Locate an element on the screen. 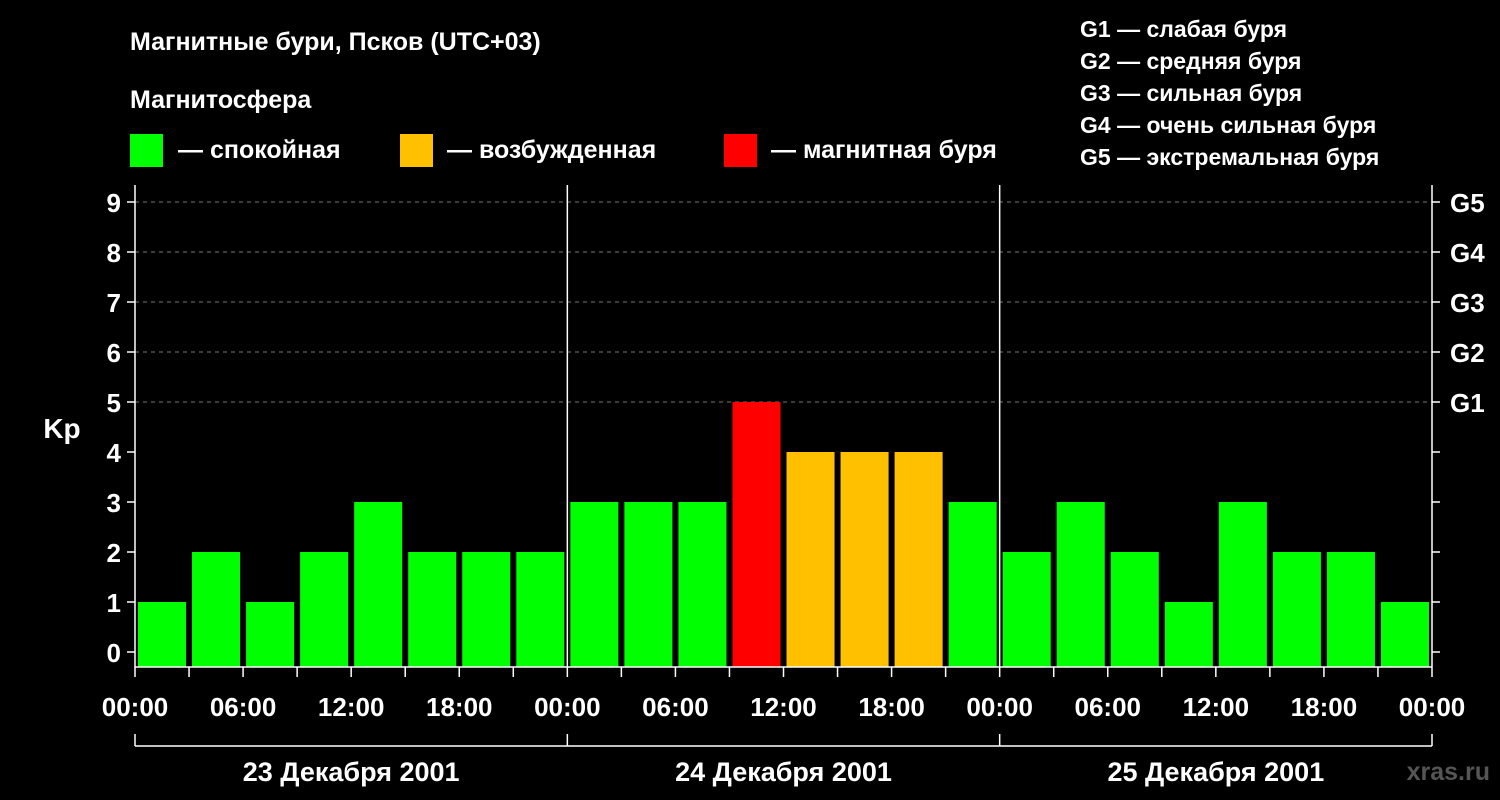 The width and height of the screenshot is (1500, 800). y-tick-label: 8 is located at coordinates (114, 253).